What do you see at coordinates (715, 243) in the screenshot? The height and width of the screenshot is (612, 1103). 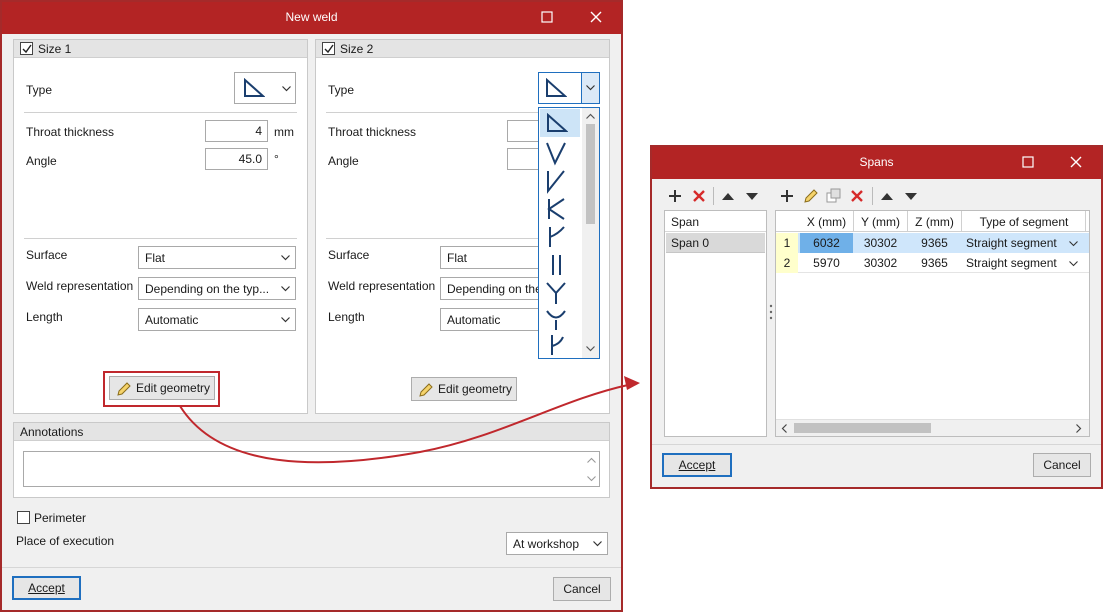 I see `span-list-item: Span 0` at bounding box center [715, 243].